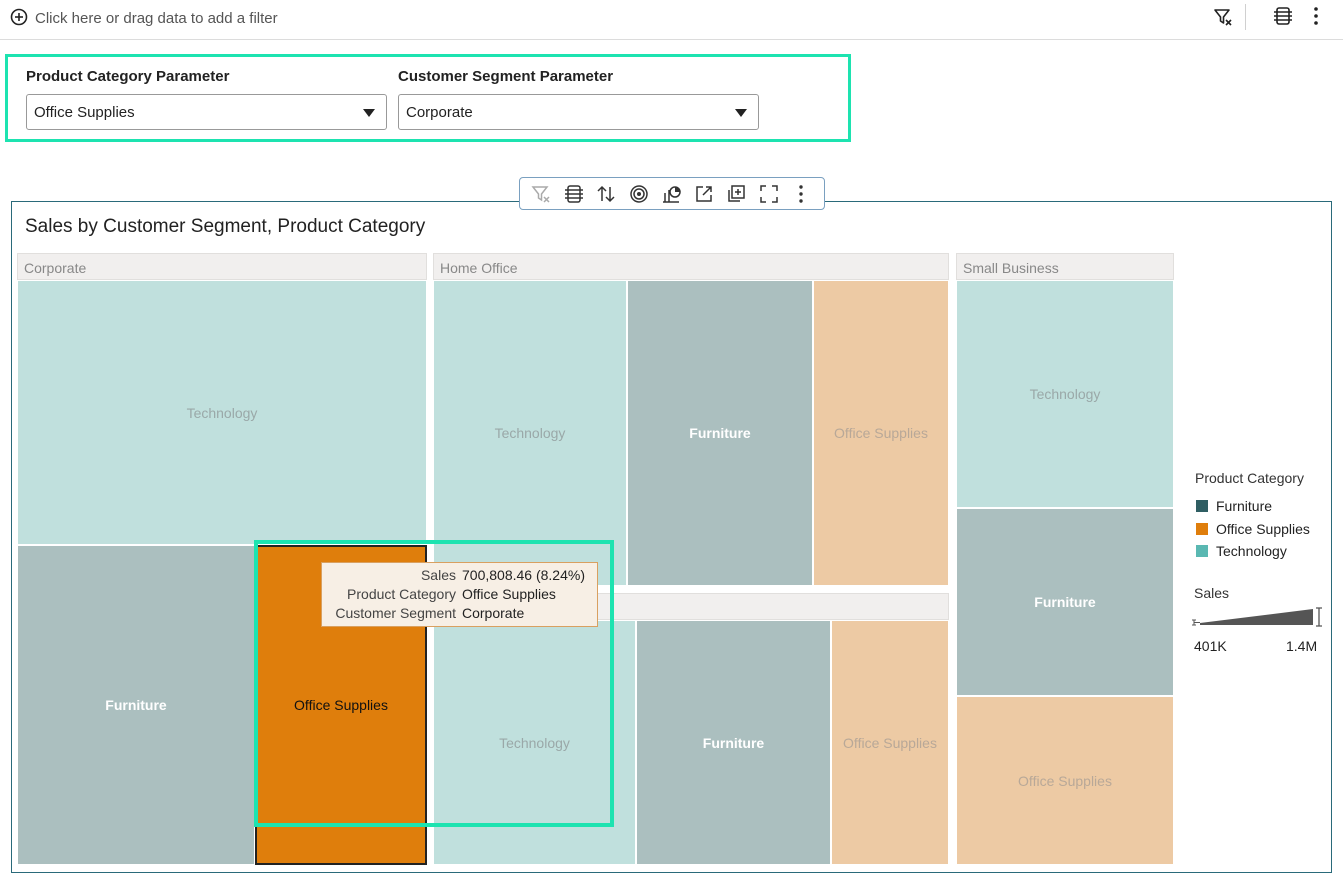  Describe the element at coordinates (506, 76) in the screenshot. I see `customer-segment-label: Customer Segment Parameter` at that location.